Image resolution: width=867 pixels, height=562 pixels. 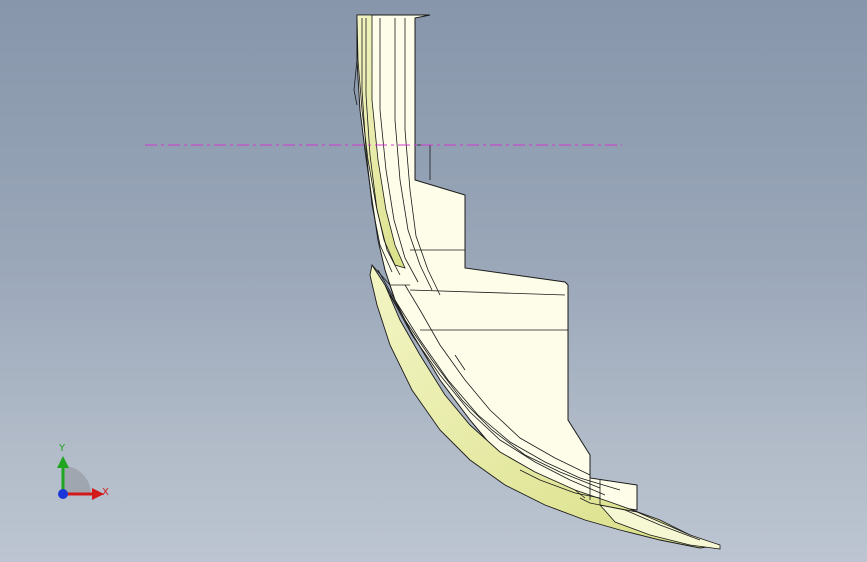 I want to click on y-axis-label: Y, so click(x=62, y=448).